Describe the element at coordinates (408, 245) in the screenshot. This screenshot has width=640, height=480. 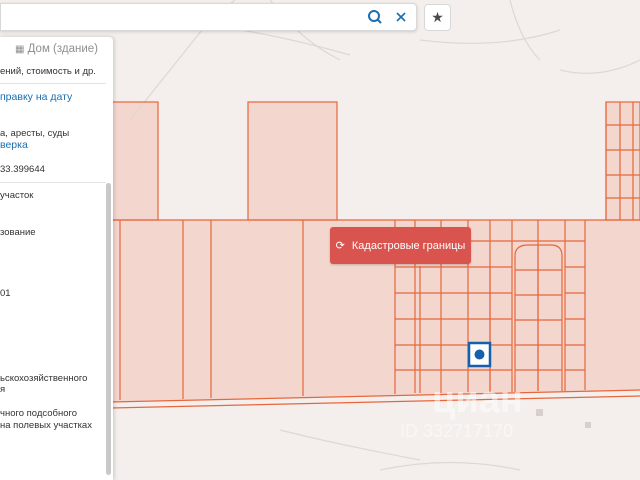
I see `cadastral-boundaries-label: Кадастровые границы` at that location.